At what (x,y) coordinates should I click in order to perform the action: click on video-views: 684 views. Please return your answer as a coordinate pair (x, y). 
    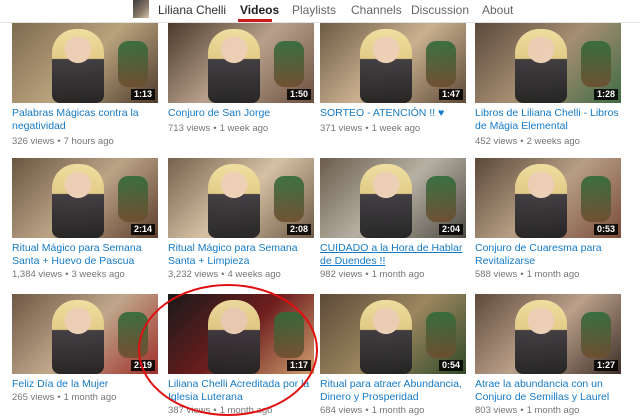
    Looking at the image, I should click on (341, 410).